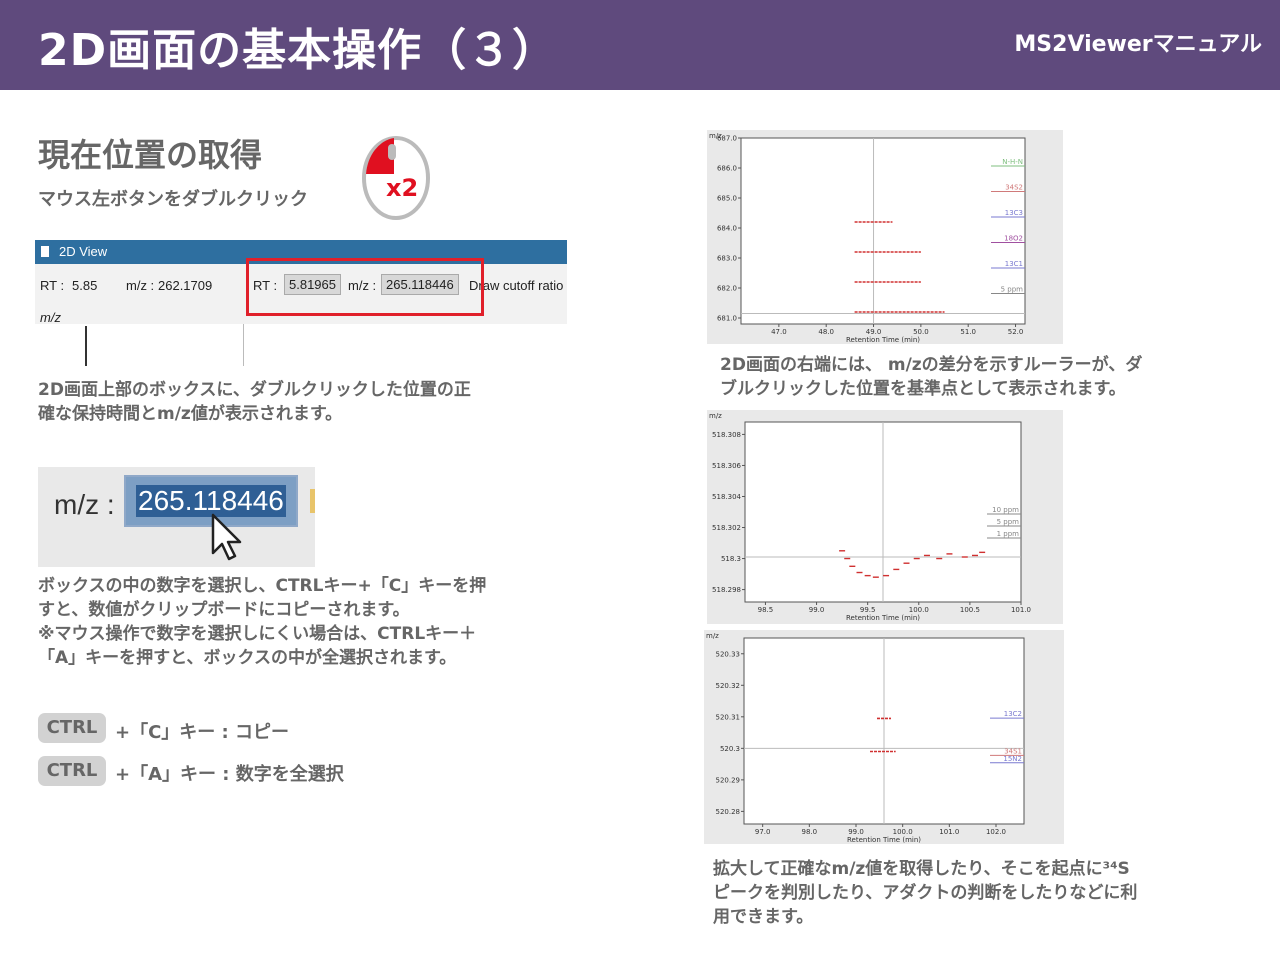 The image size is (1280, 960). Describe the element at coordinates (224, 610) in the screenshot. I see `caption-2-line: すと、数値がクリップボードにコピーされます。` at that location.